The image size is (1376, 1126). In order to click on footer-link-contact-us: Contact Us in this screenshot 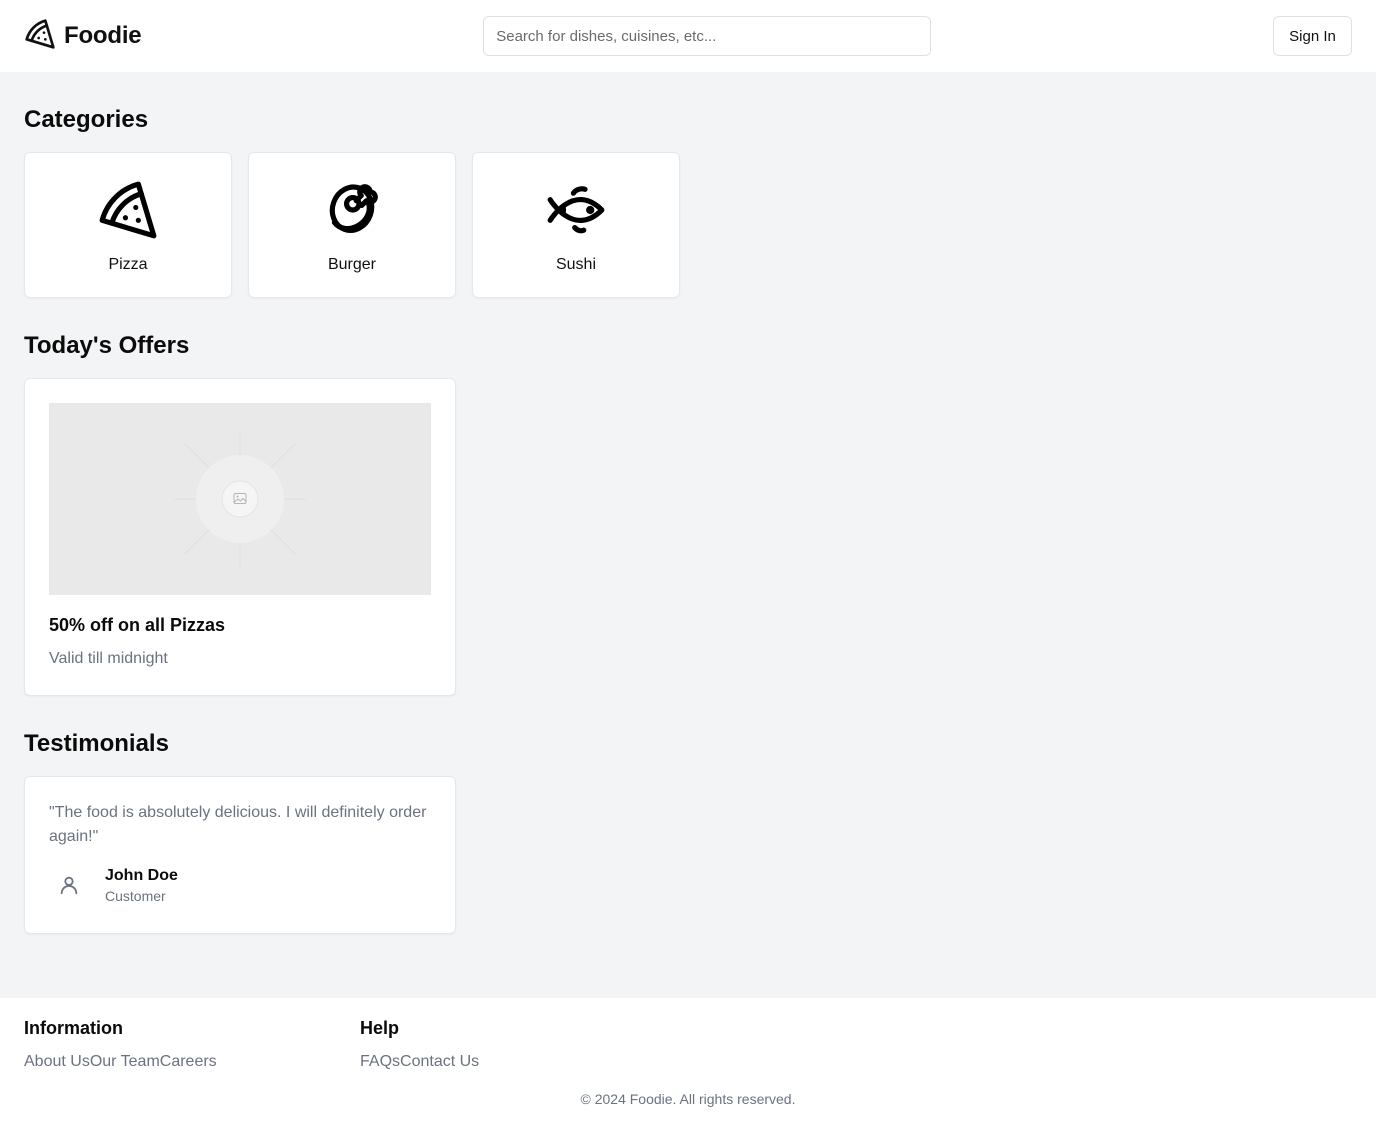, I will do `click(439, 1061)`.